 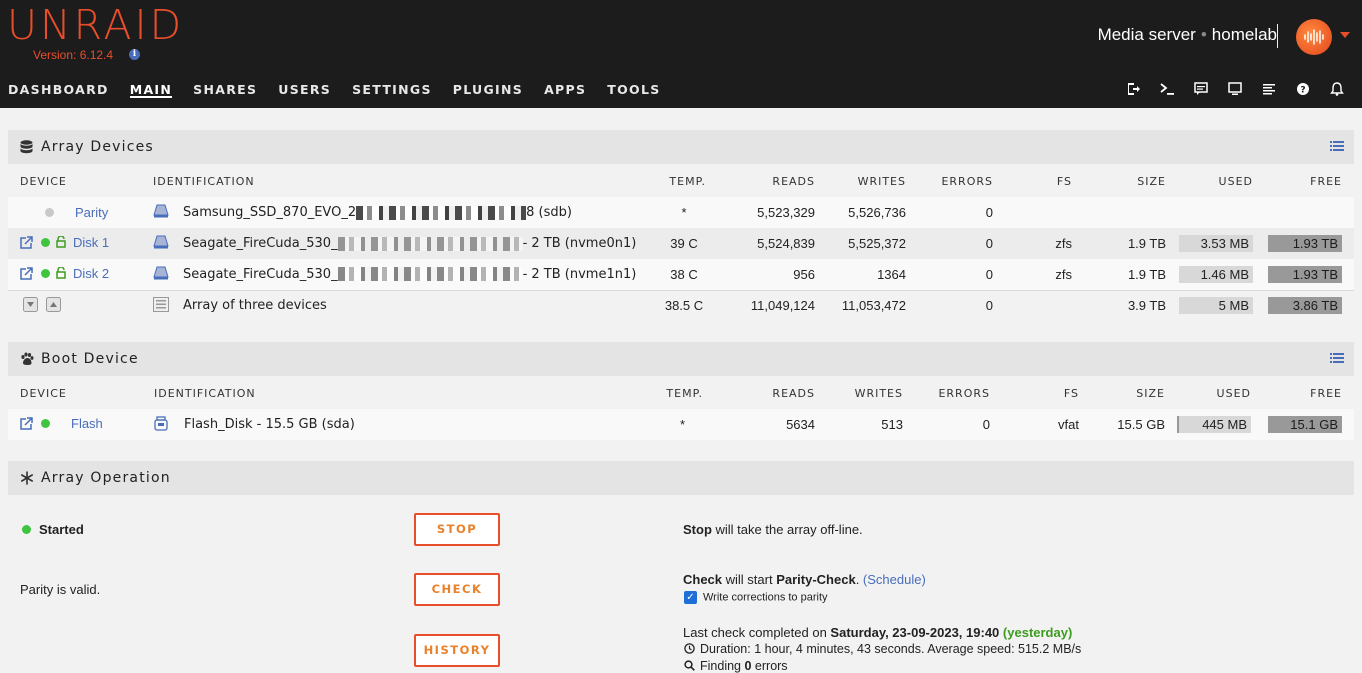 I want to click on unlock-icon, so click(x=61, y=243).